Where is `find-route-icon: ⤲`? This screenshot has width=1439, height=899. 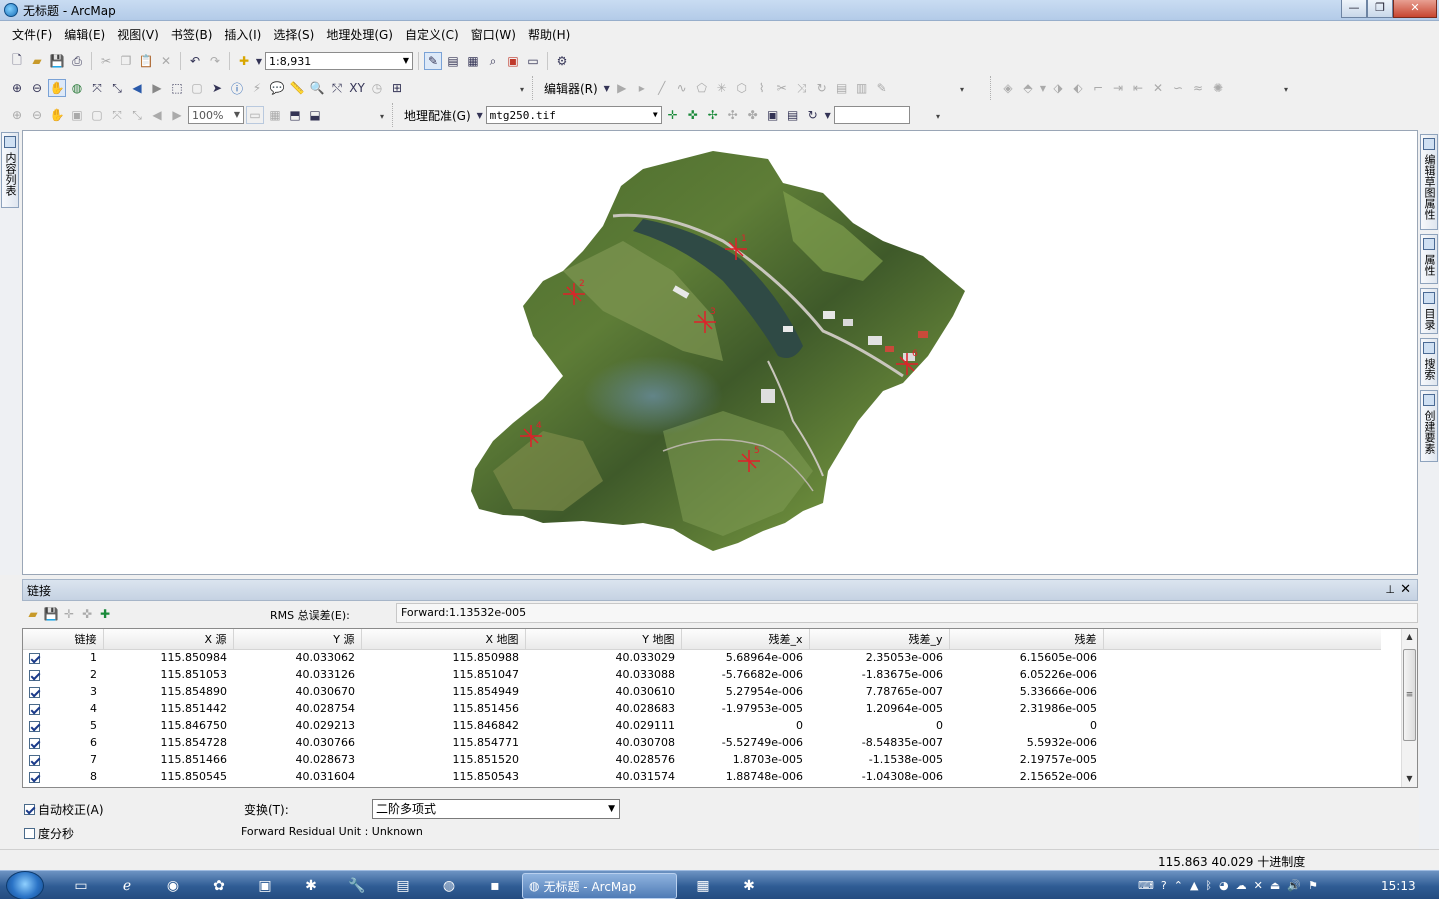 find-route-icon: ⤲ is located at coordinates (337, 88).